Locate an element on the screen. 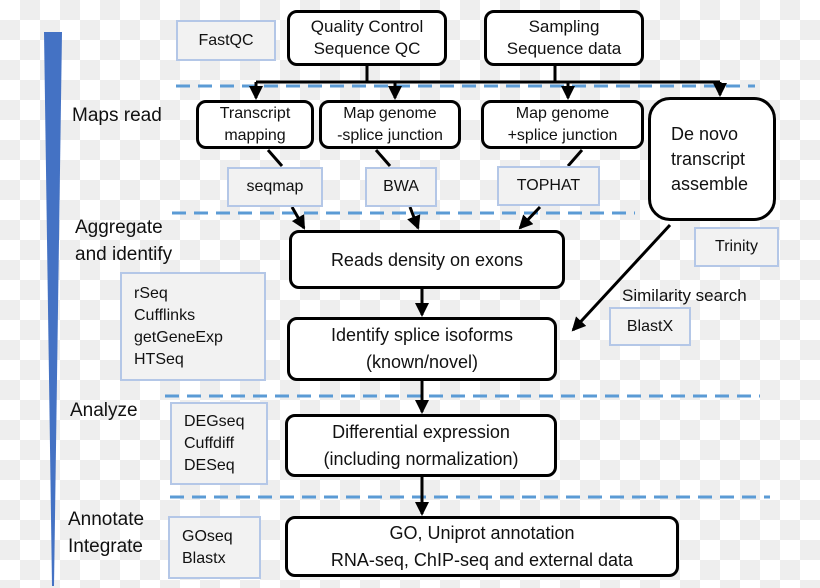 Image resolution: width=820 pixels, height=588 pixels. step-text: +splice junction is located at coordinates (562, 135).